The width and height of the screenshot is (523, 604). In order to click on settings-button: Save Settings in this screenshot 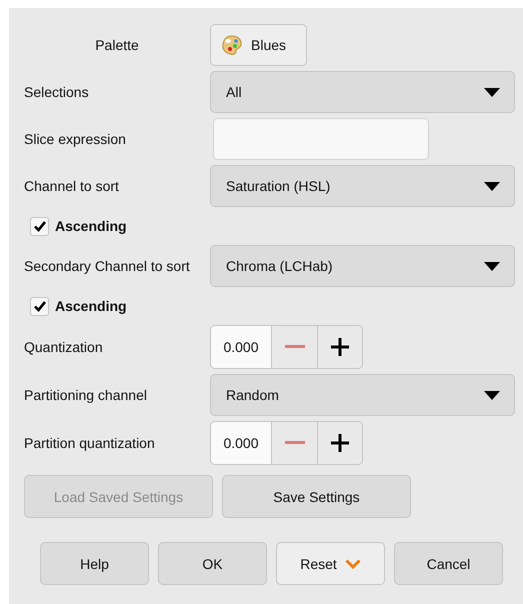, I will do `click(316, 496)`.